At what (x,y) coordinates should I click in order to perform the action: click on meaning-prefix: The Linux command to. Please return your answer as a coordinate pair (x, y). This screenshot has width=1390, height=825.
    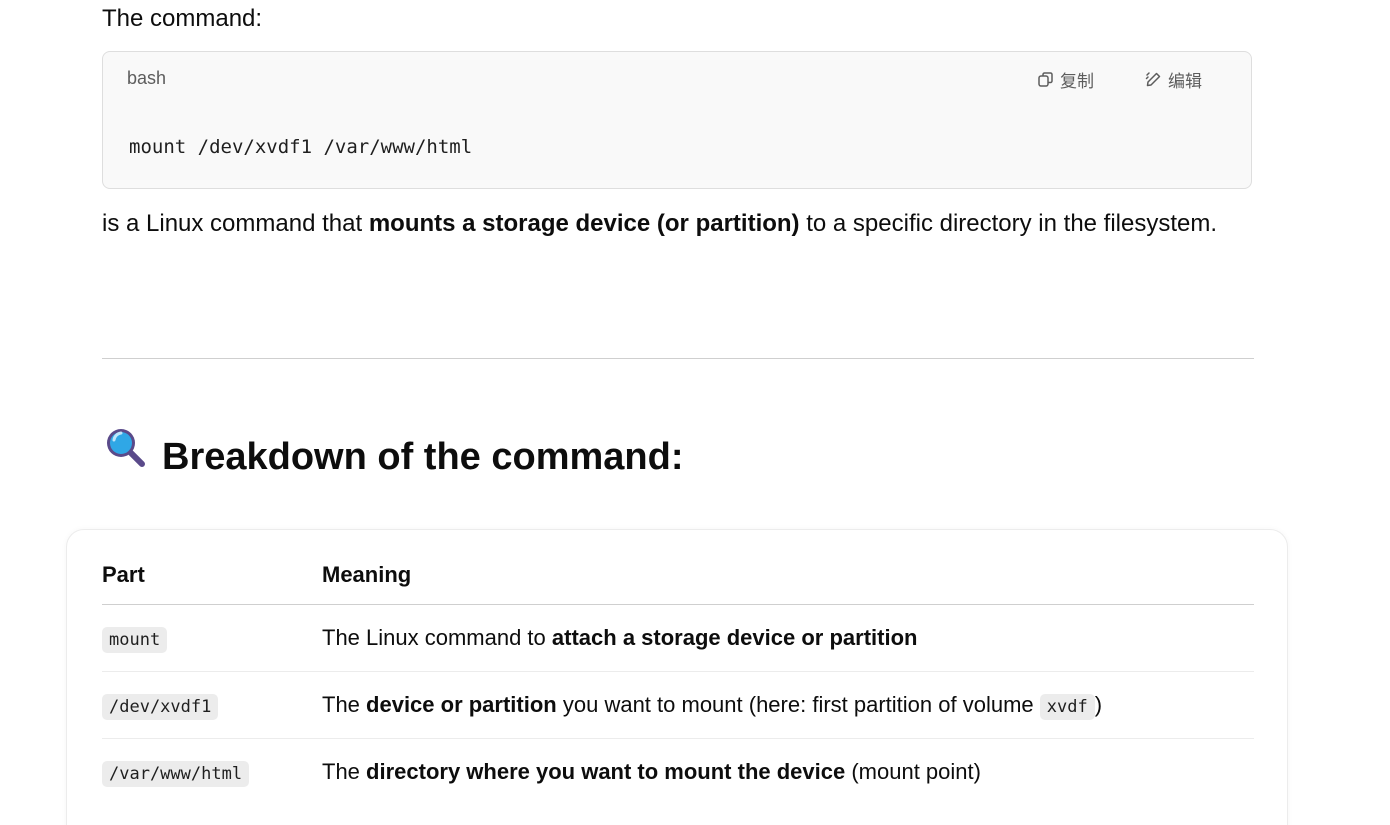
    Looking at the image, I should click on (437, 637).